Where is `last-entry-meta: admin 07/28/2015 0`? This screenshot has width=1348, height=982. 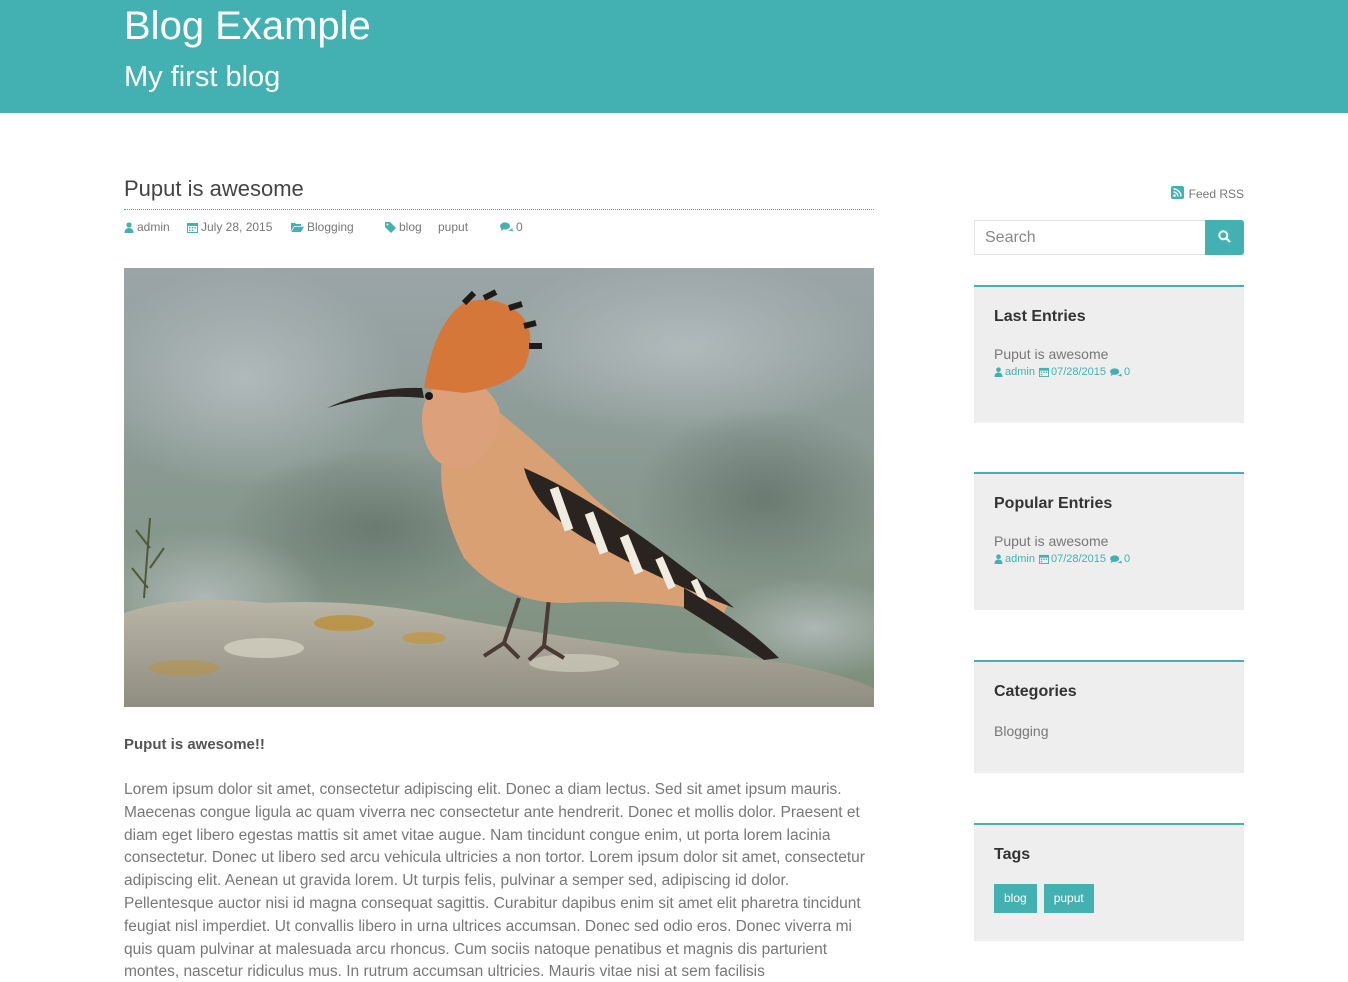
last-entry-meta: admin 07/28/2015 0 is located at coordinates (1109, 372).